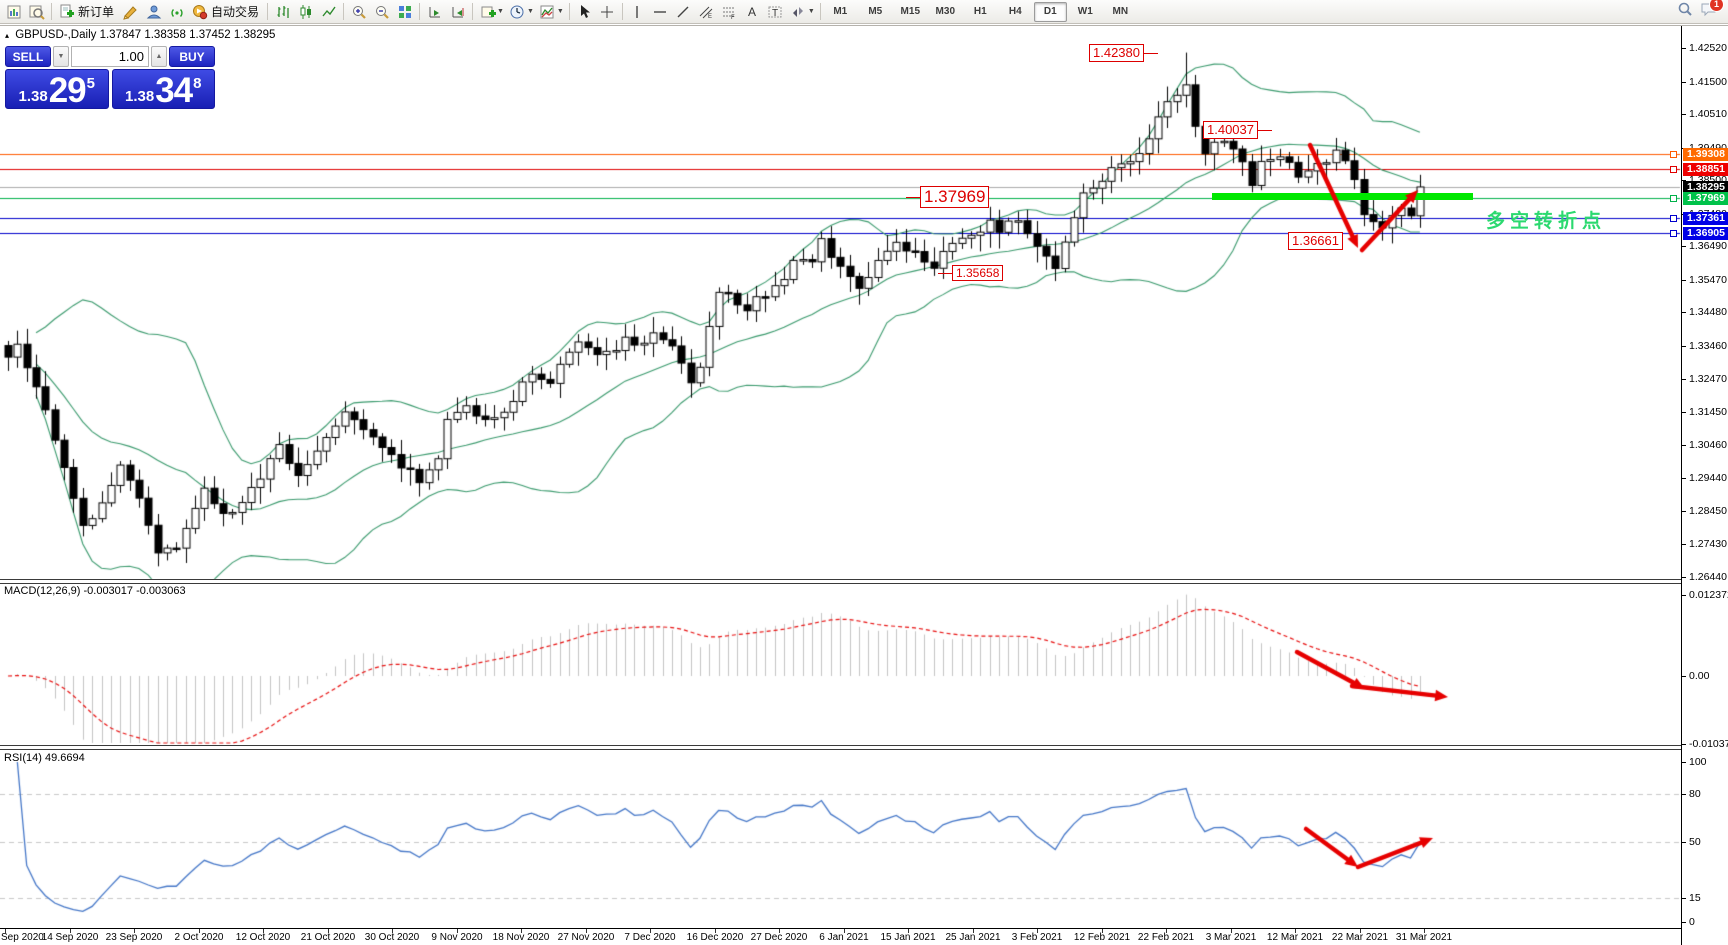 The image size is (1728, 945). I want to click on template-icon, so click(547, 12).